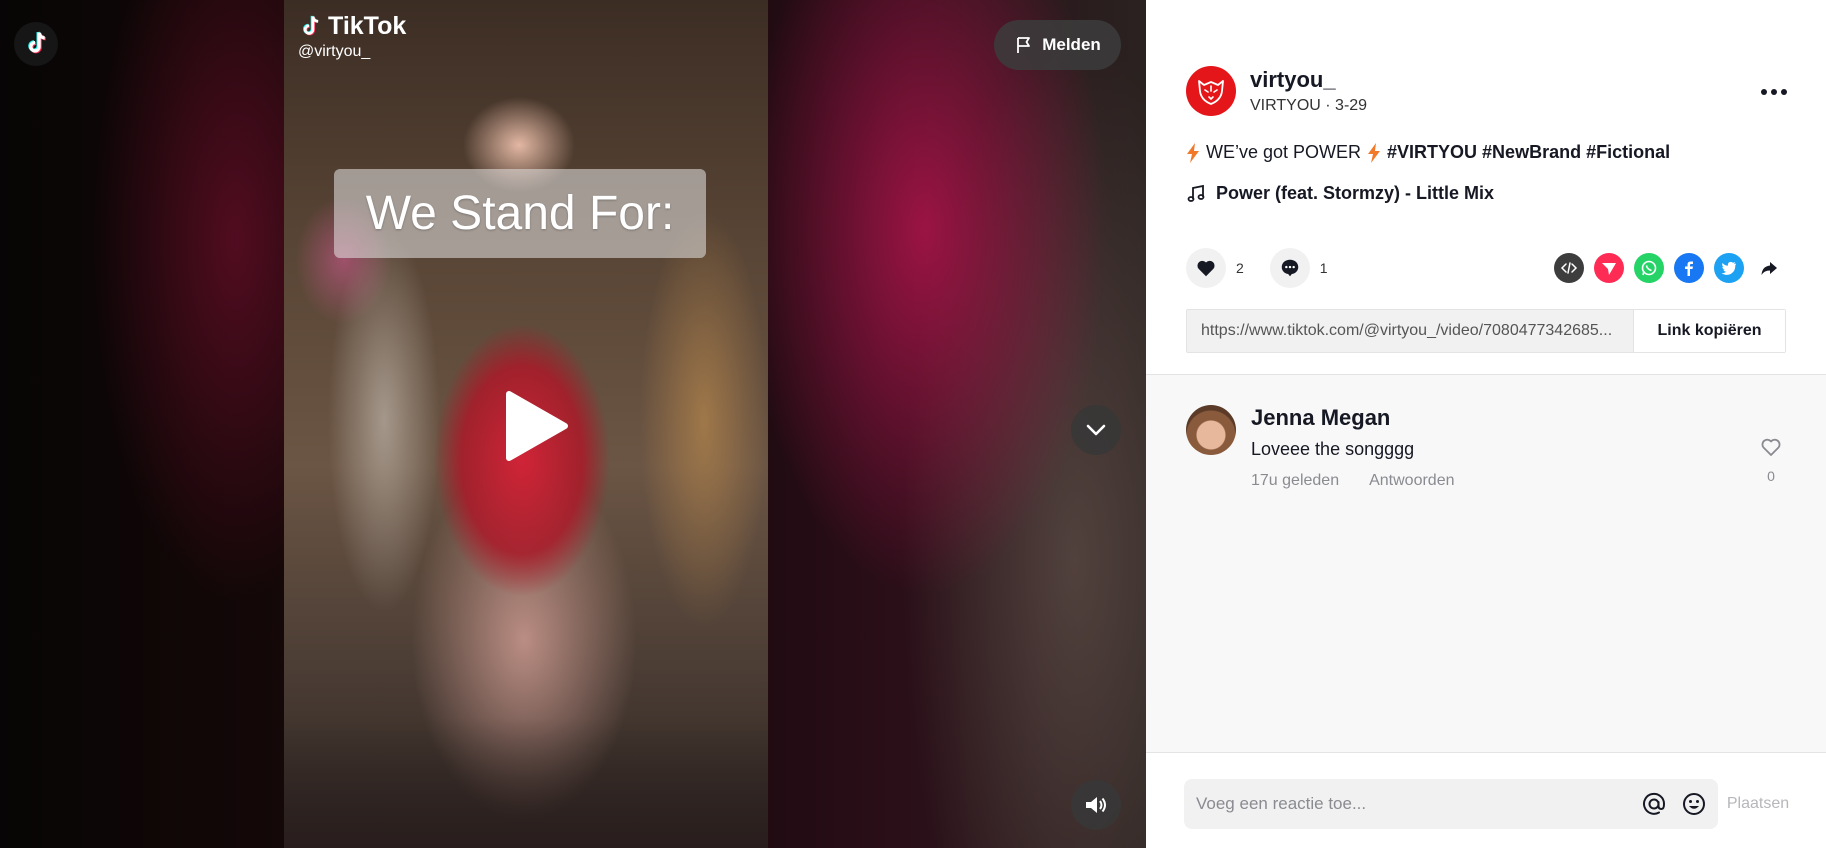 The image size is (1826, 848). What do you see at coordinates (1333, 449) in the screenshot?
I see `comment-text: Loveee the songggg` at bounding box center [1333, 449].